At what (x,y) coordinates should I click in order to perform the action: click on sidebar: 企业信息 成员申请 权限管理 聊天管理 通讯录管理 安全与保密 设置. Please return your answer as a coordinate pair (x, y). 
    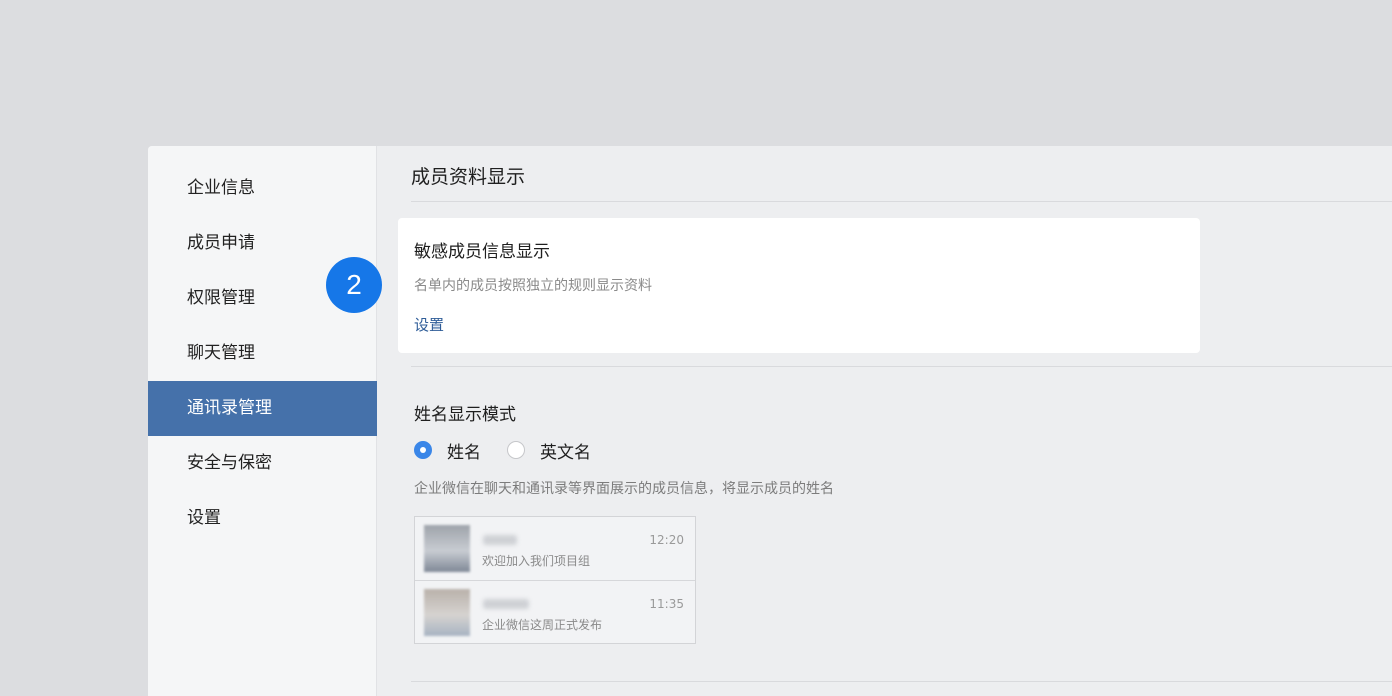
    Looking at the image, I should click on (262, 421).